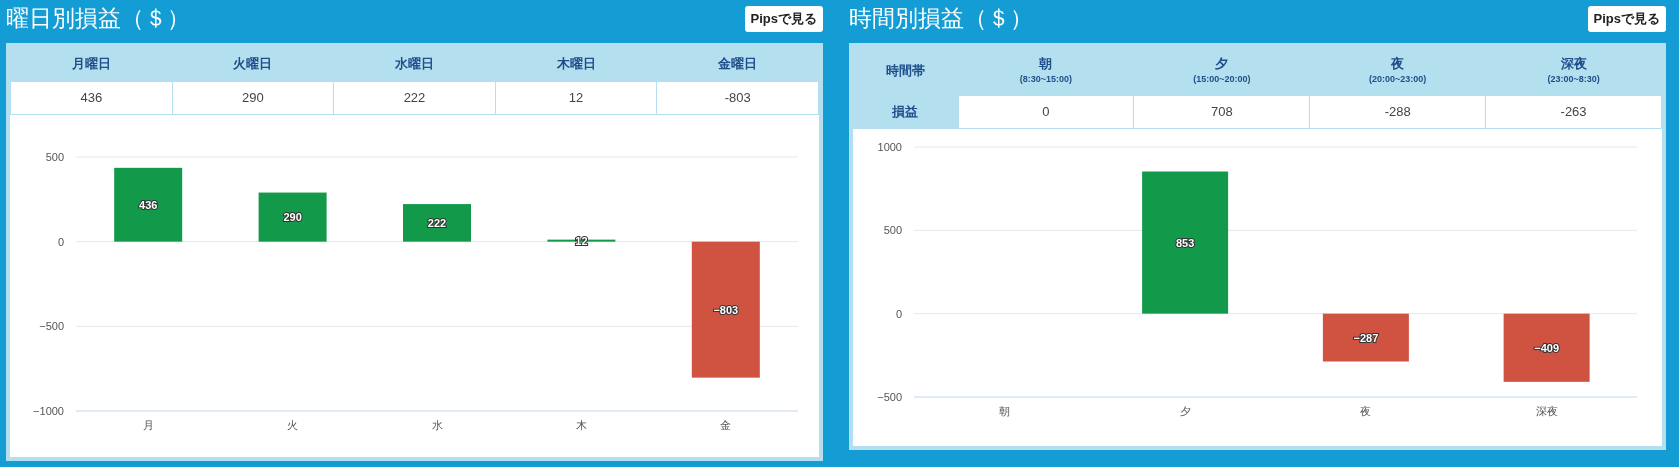 Image resolution: width=1679 pixels, height=467 pixels. What do you see at coordinates (726, 424) in the screenshot?
I see `axis-category-label: 金` at bounding box center [726, 424].